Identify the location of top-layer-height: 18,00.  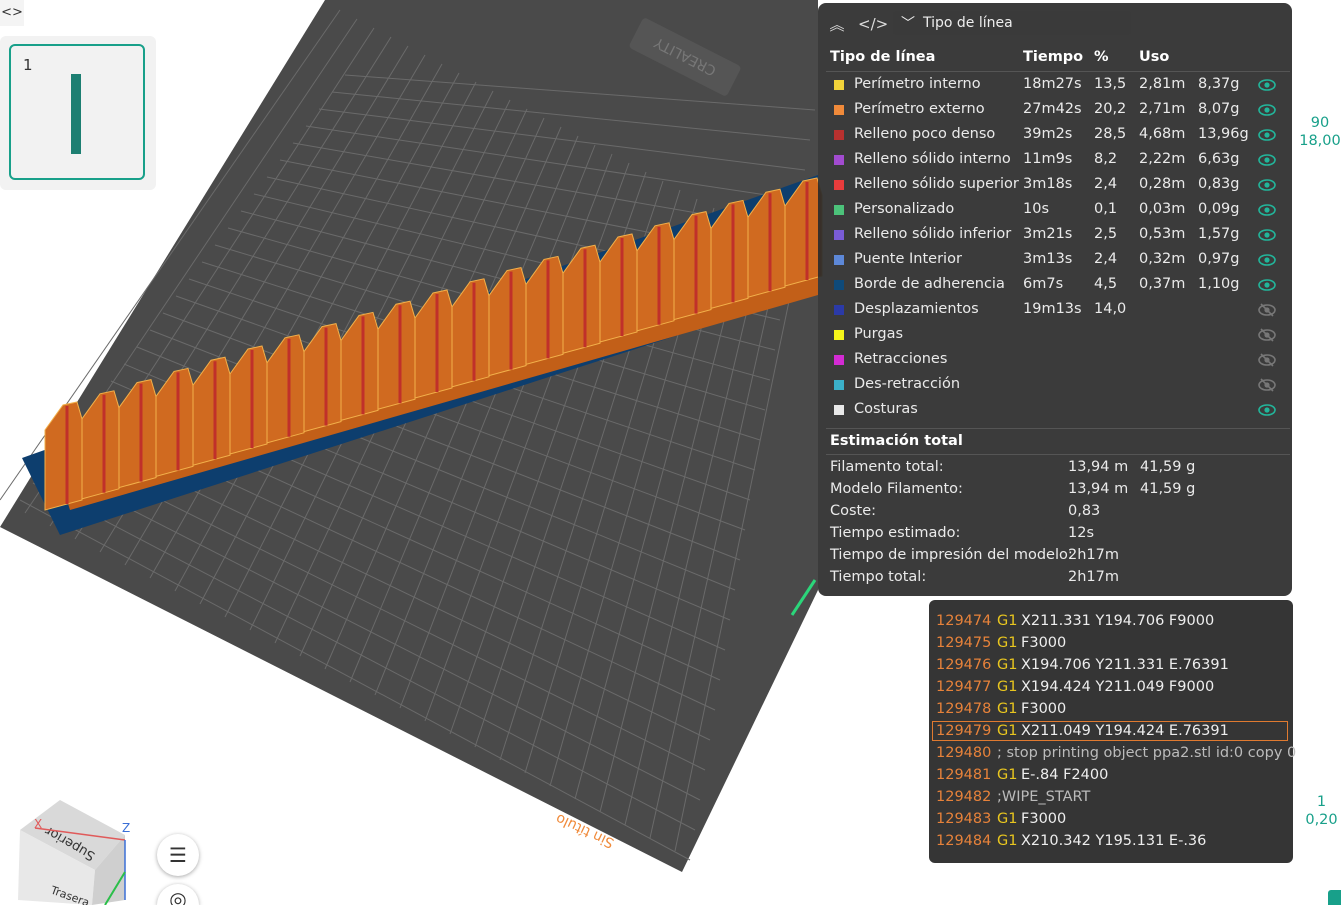
(1320, 141).